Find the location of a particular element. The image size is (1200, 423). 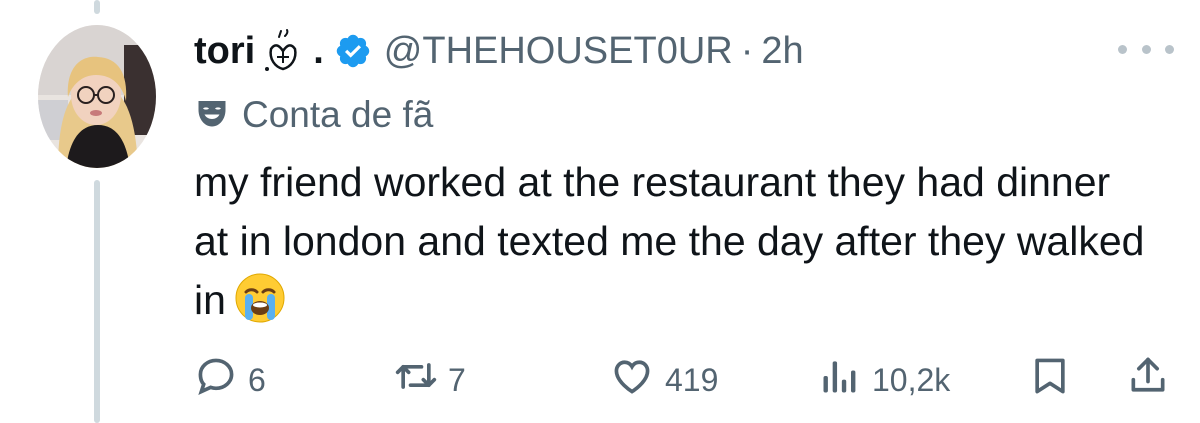

repost-count: 7 is located at coordinates (457, 379).